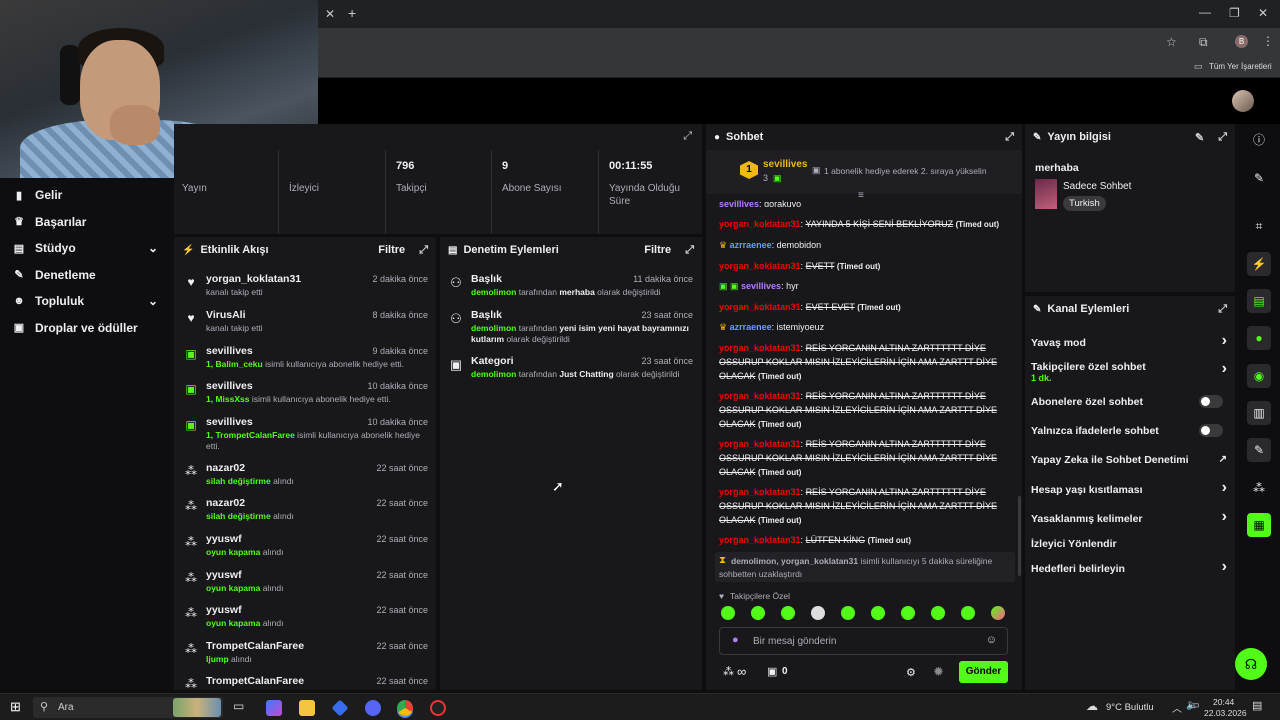  I want to click on app-icon, so click(340, 708).